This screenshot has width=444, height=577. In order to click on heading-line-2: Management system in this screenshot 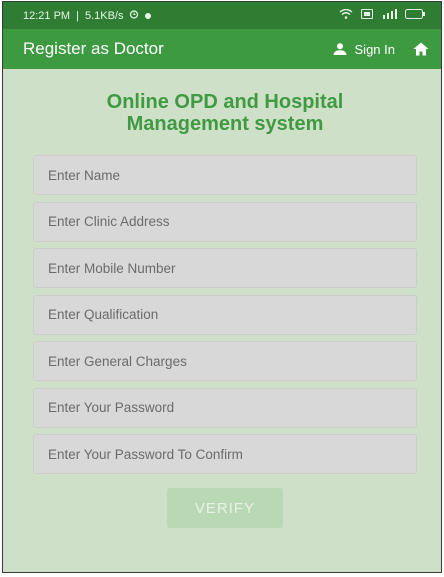, I will do `click(225, 124)`.